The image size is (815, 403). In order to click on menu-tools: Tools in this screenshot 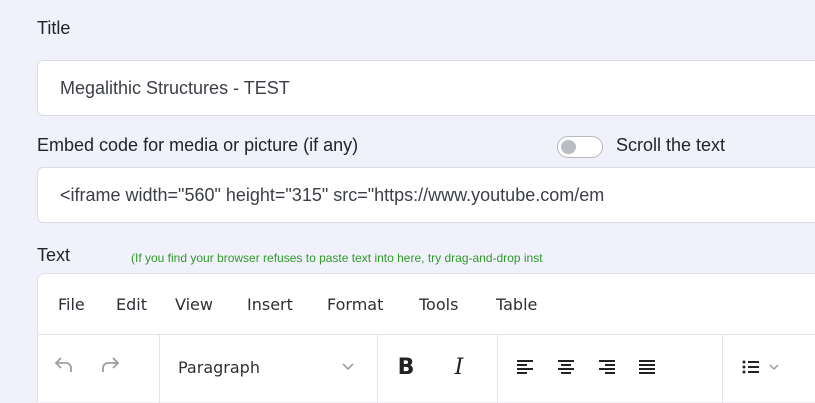, I will do `click(438, 304)`.